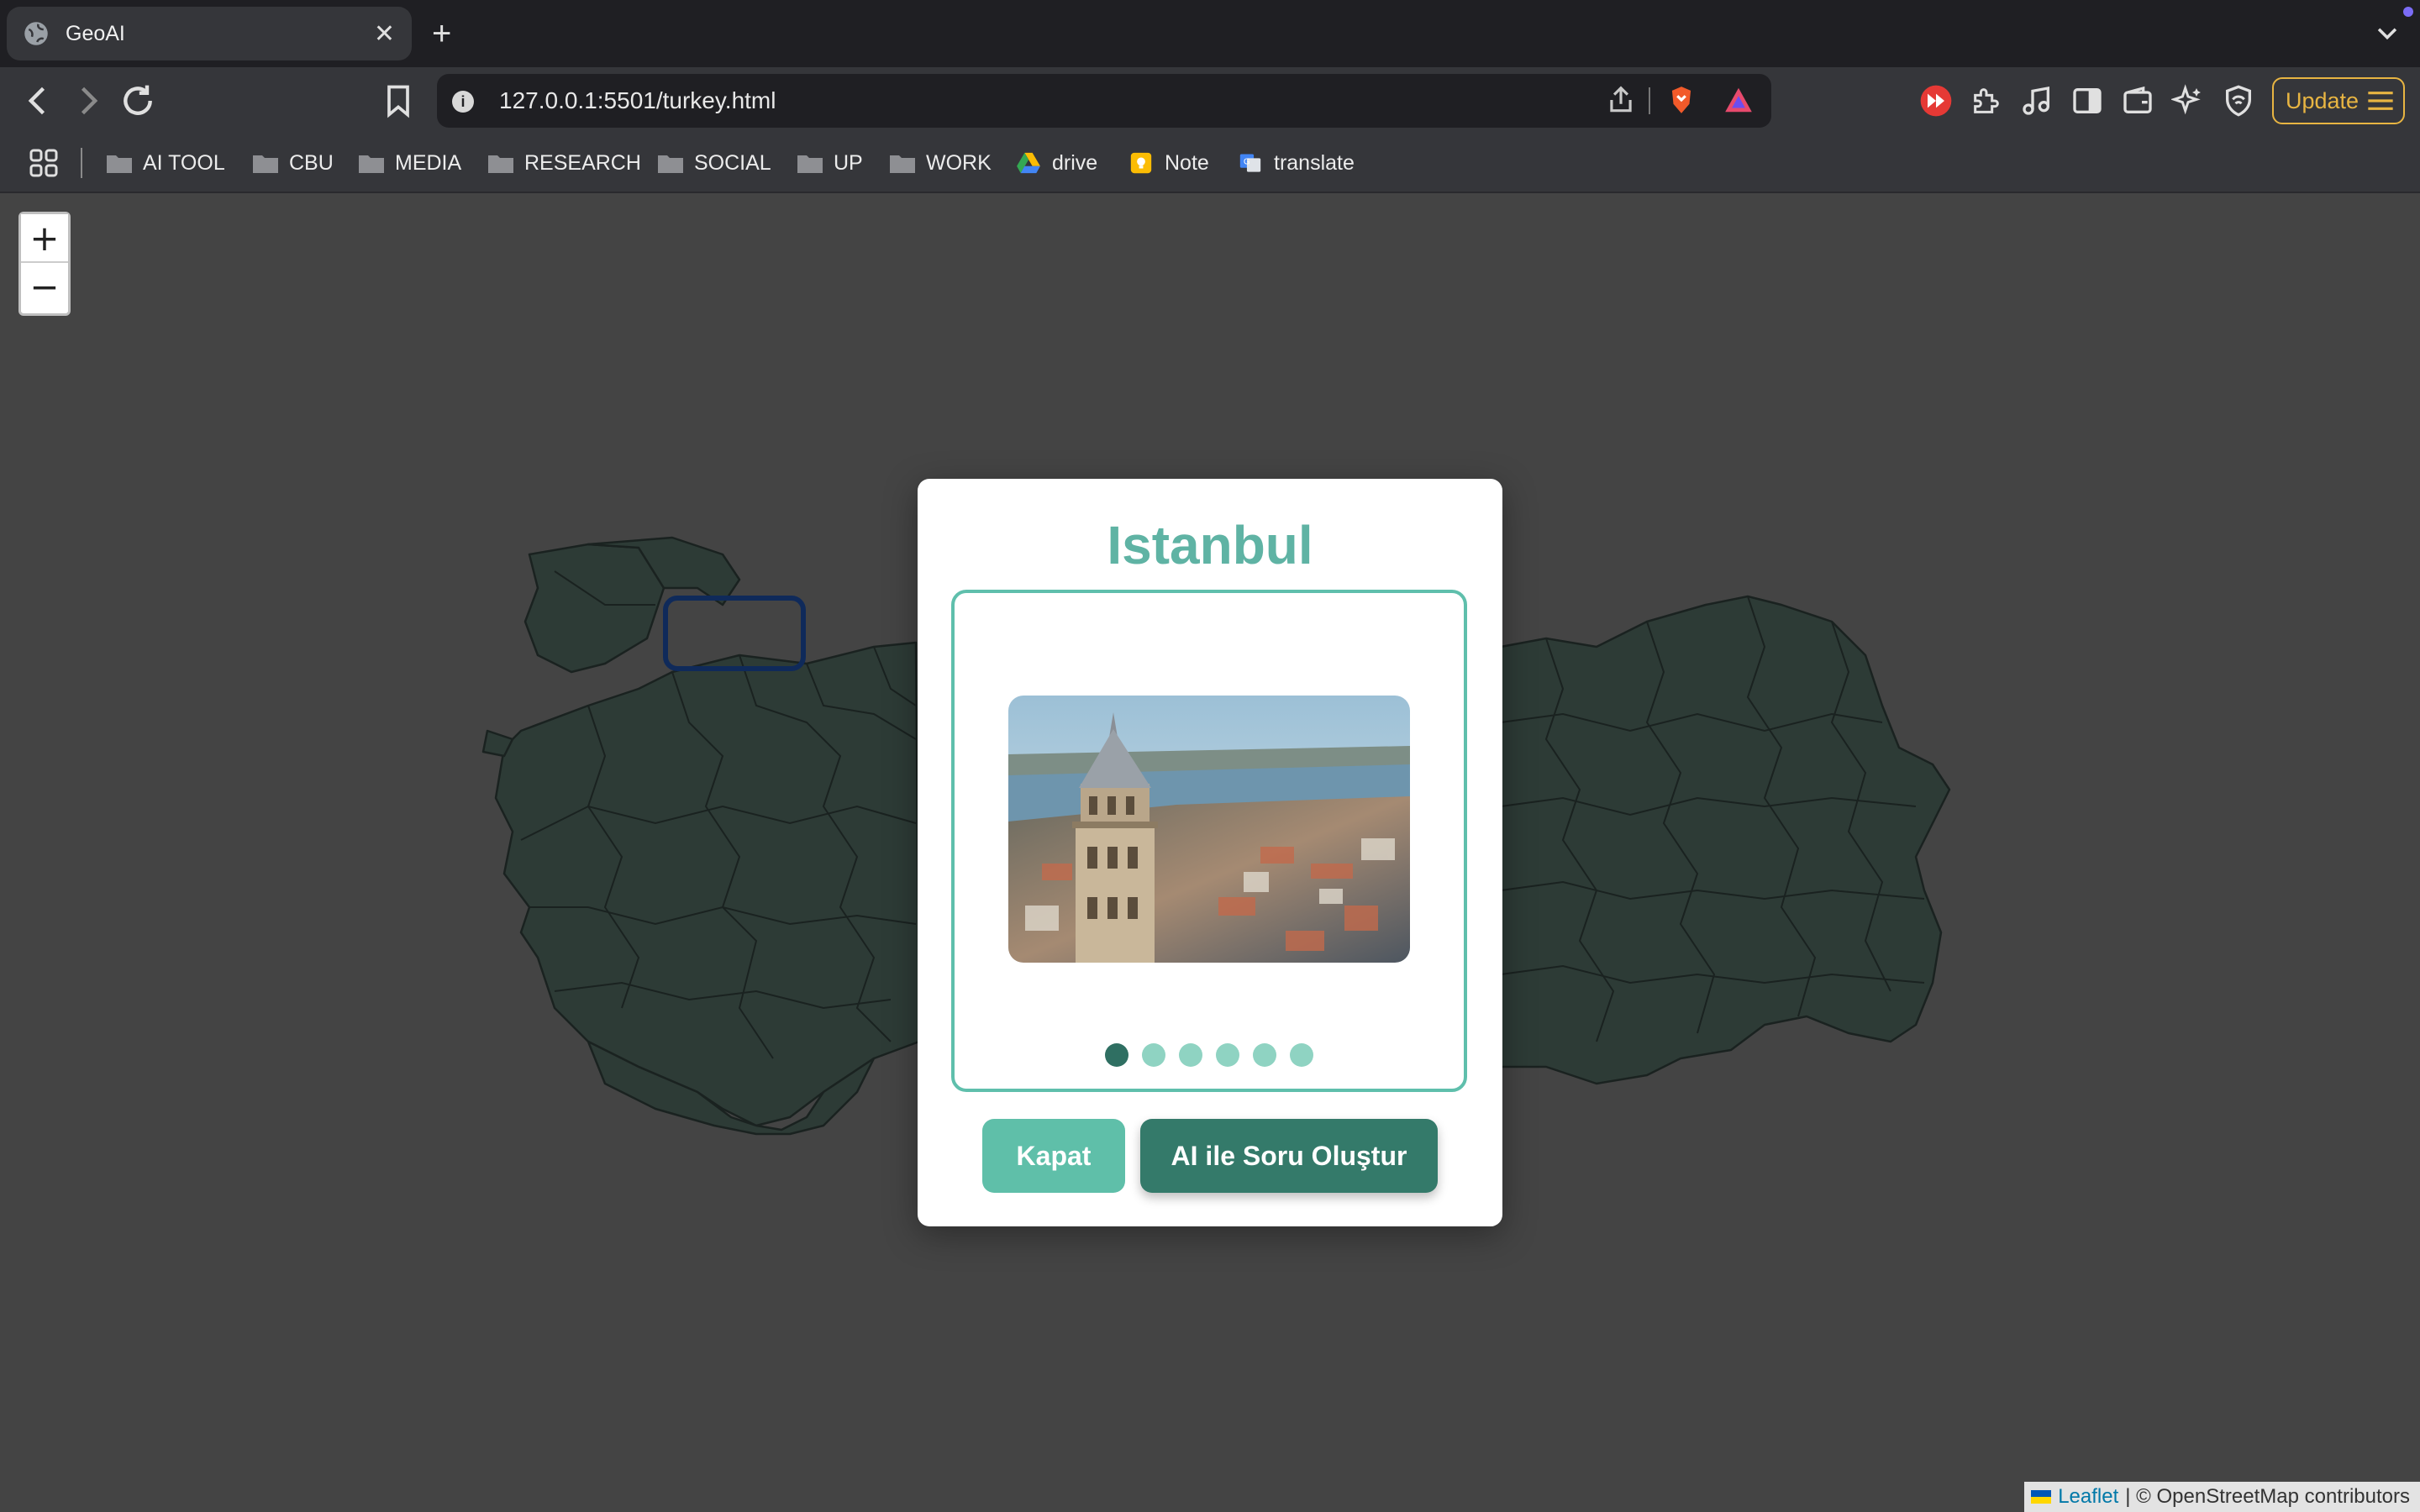  I want to click on map-attribution: Leaflet | © OpenStreetMap contributors, so click(2222, 1497).